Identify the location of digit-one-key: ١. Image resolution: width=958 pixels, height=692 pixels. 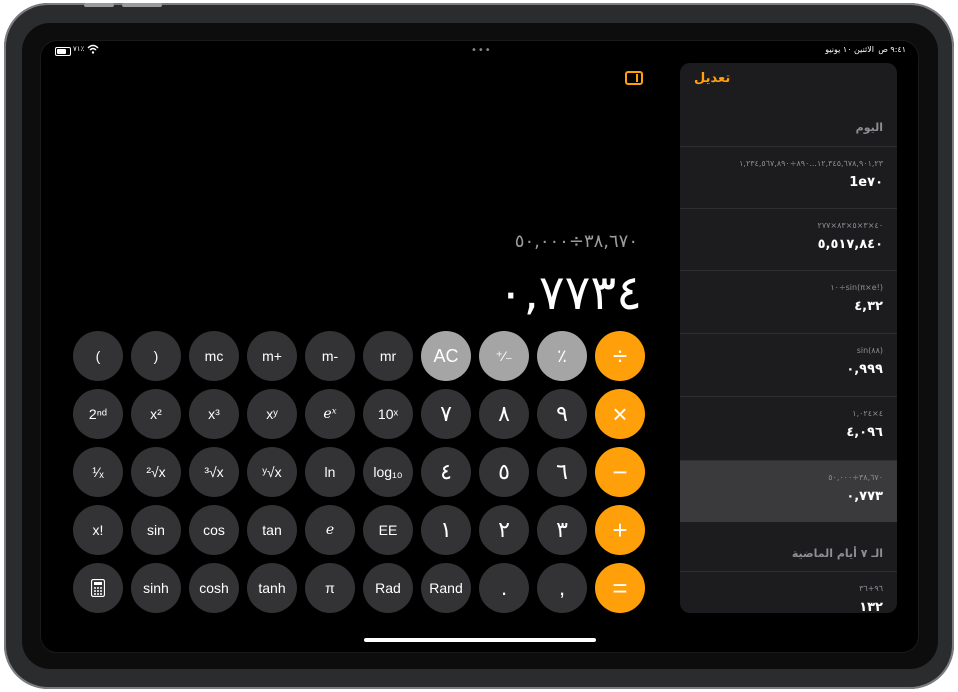
(446, 530).